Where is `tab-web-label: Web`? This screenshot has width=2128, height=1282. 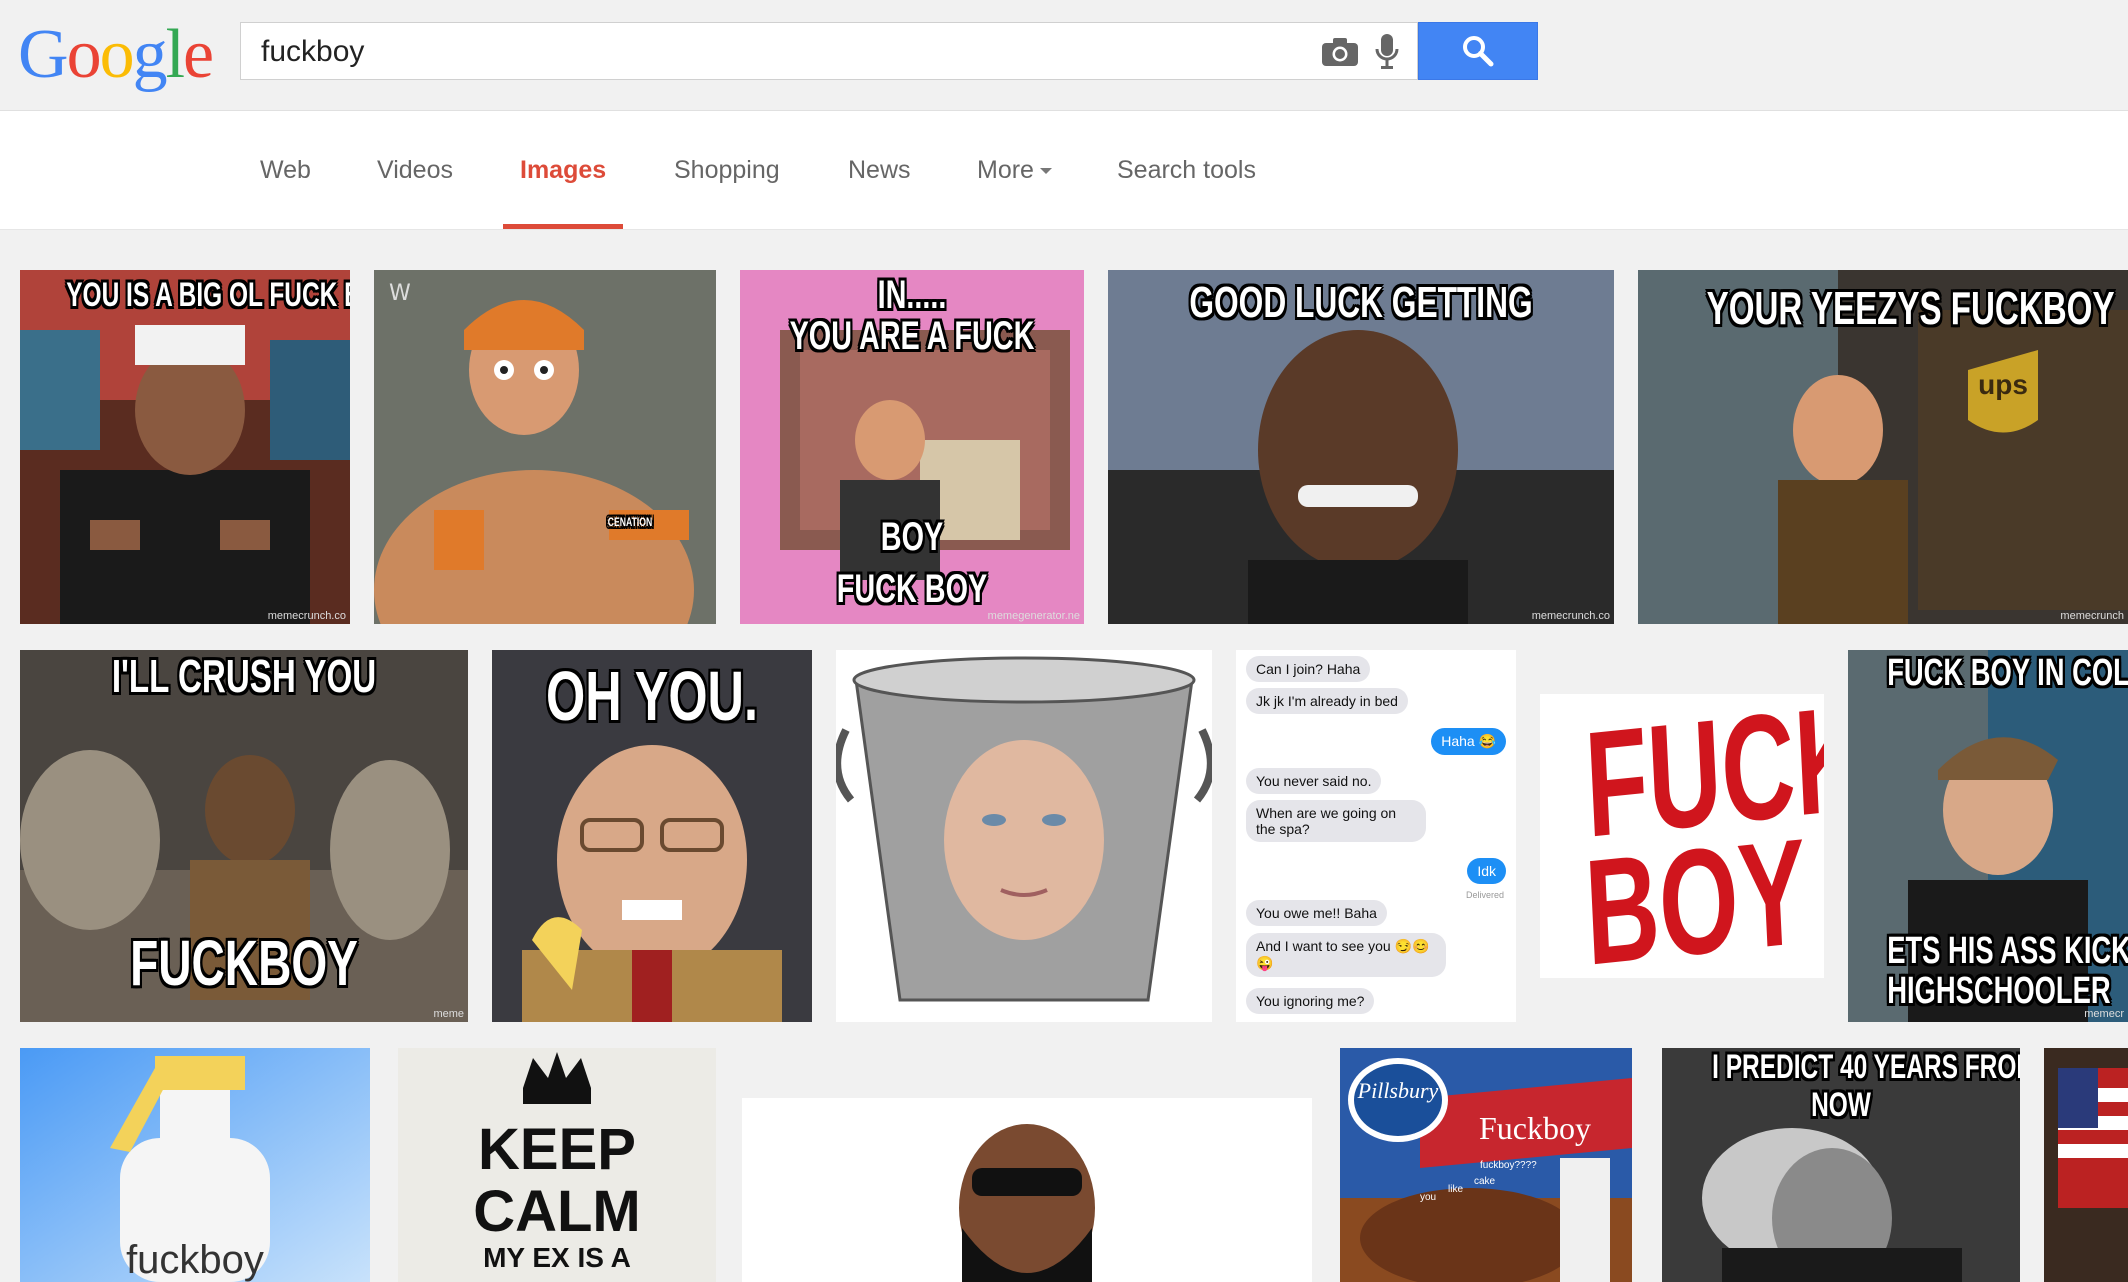 tab-web-label: Web is located at coordinates (285, 170).